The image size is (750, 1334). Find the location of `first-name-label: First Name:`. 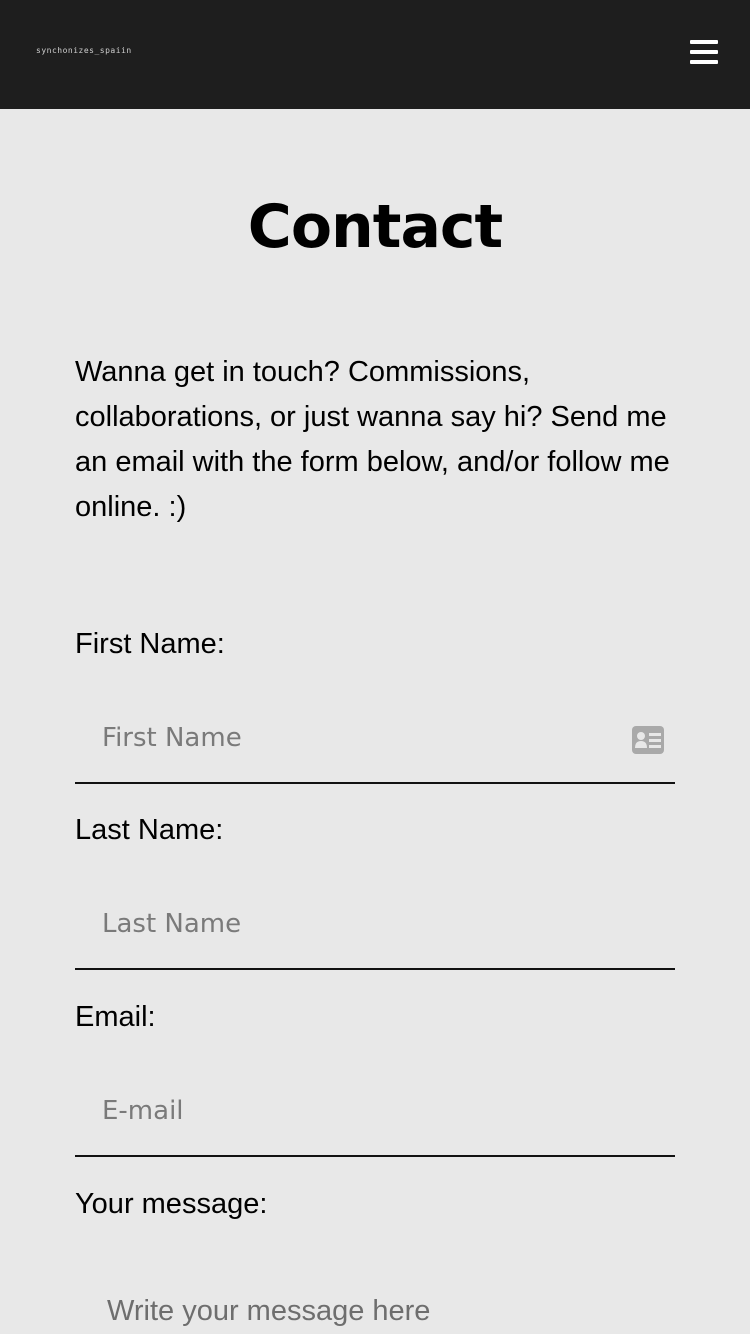

first-name-label: First Name: is located at coordinates (150, 644).